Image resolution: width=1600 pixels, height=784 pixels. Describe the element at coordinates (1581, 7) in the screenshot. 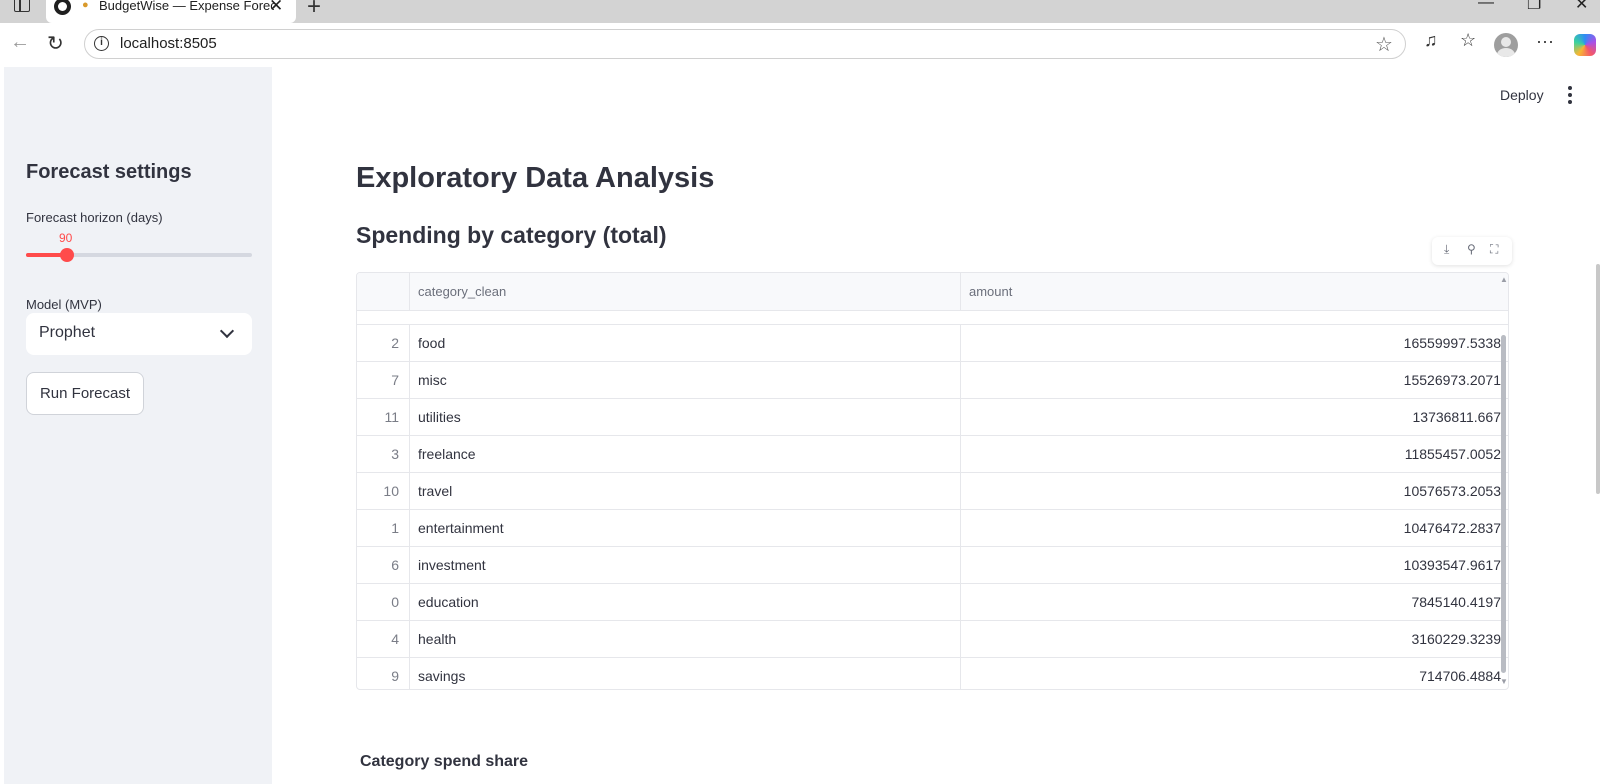

I see `close-window-button: ✕` at that location.